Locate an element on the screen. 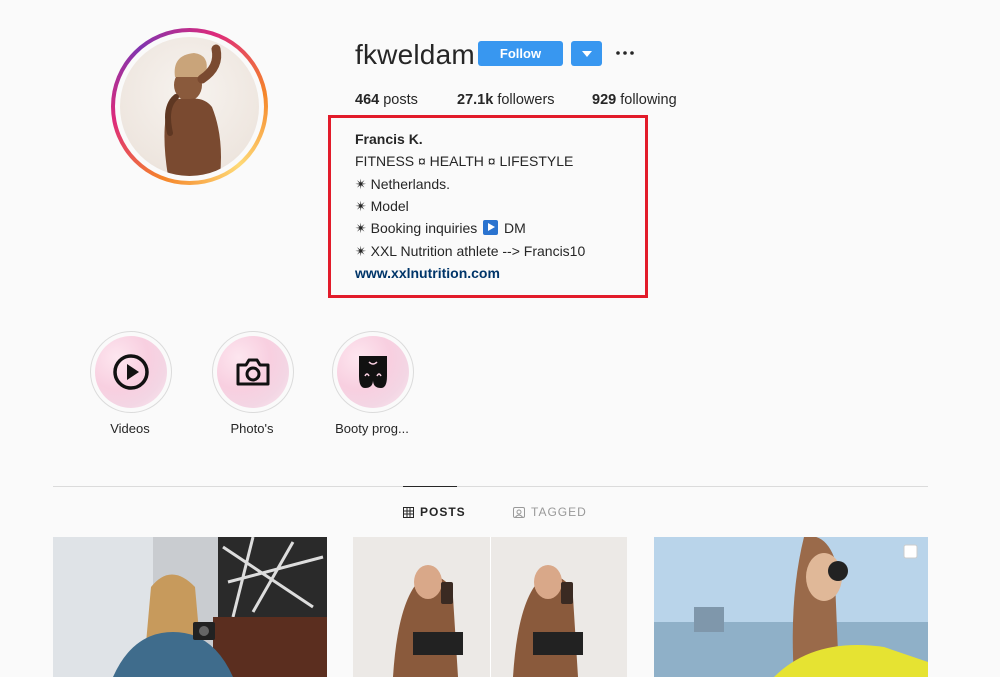  more-options-button is located at coordinates (625, 53).